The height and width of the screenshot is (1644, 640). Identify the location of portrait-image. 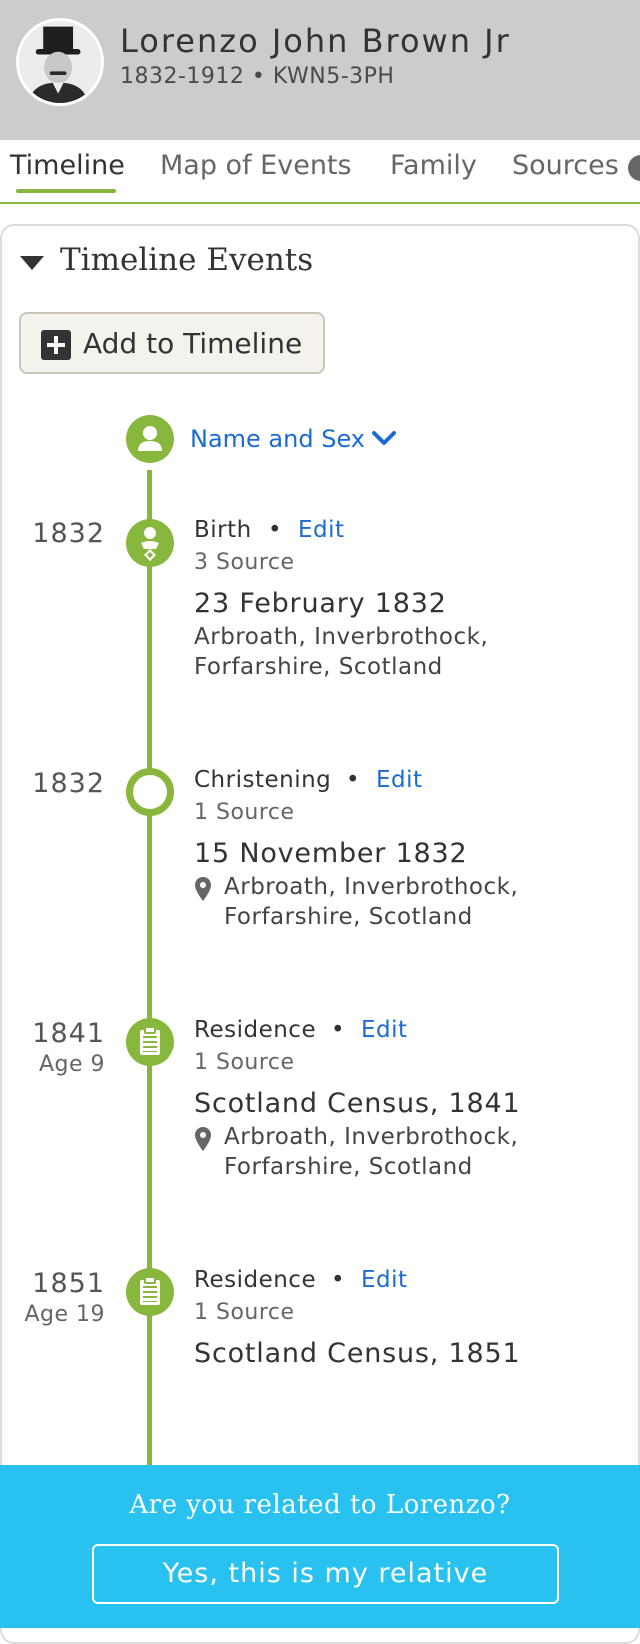
(60, 62).